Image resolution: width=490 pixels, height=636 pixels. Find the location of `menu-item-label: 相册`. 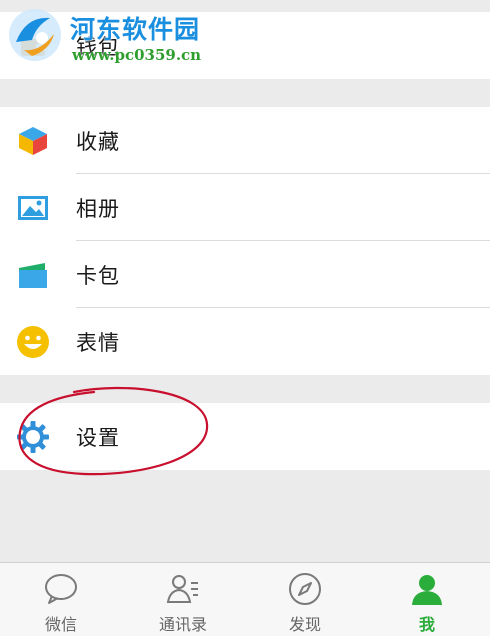

menu-item-label: 相册 is located at coordinates (98, 208).